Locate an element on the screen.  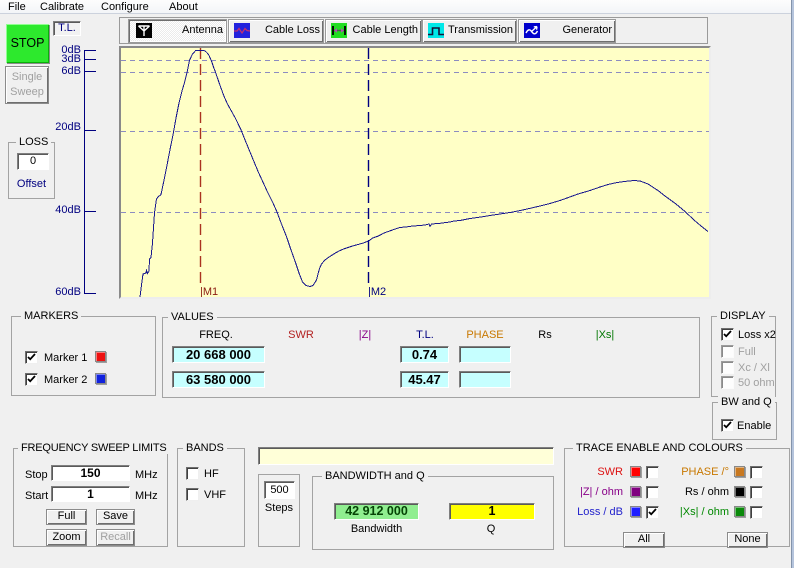
svg-text: |M2 is located at coordinates (377, 291).